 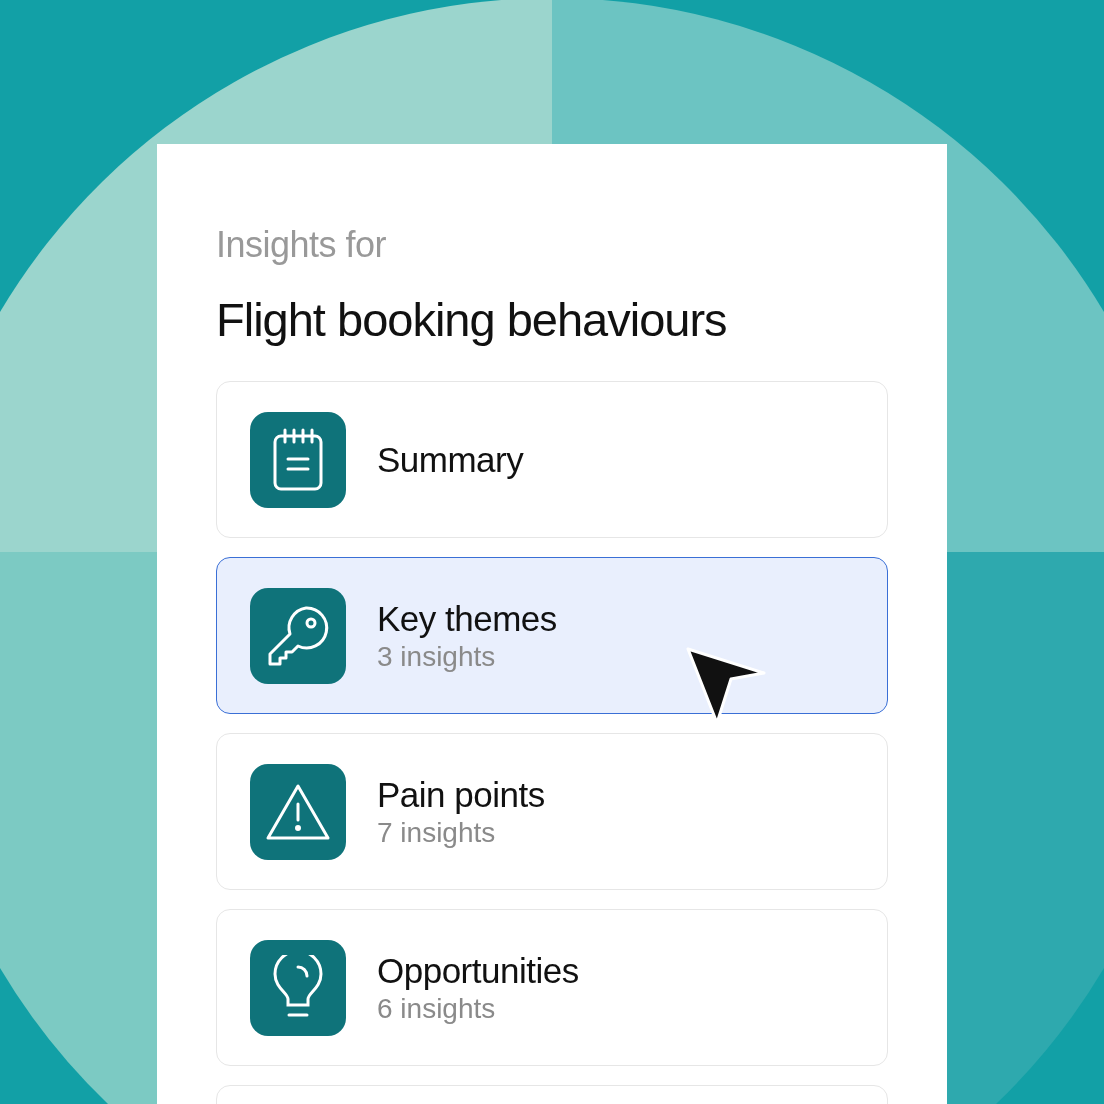 I want to click on item-label: Summary, so click(x=450, y=459).